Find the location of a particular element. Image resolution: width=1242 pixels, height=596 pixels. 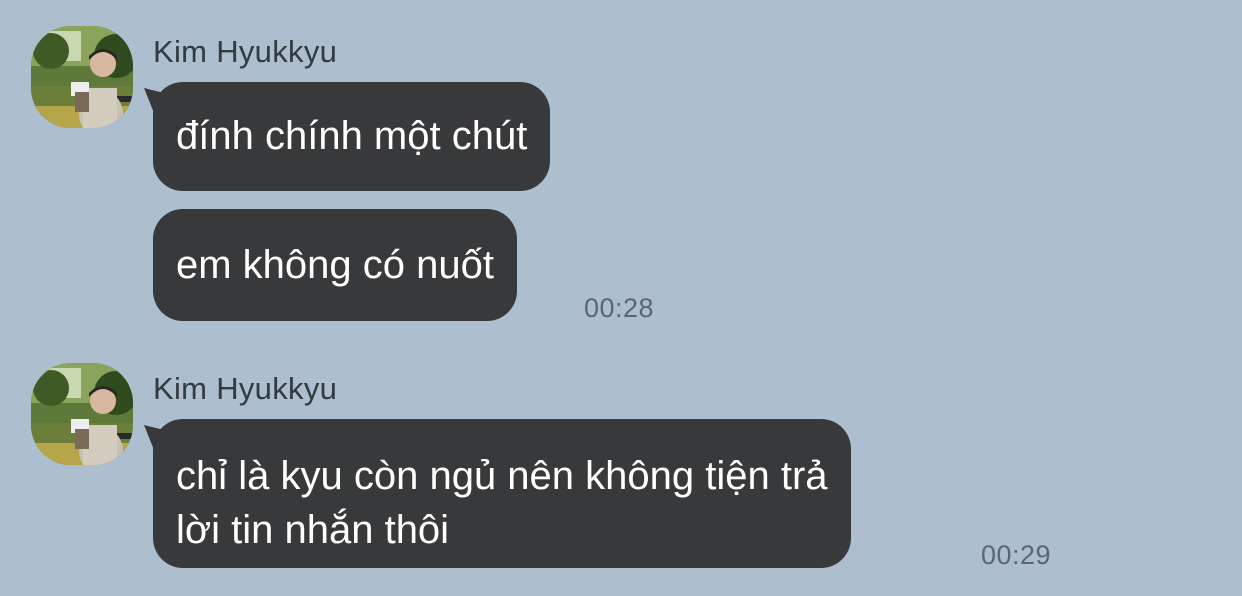

message-bubble: em không có nuốt is located at coordinates (335, 265).